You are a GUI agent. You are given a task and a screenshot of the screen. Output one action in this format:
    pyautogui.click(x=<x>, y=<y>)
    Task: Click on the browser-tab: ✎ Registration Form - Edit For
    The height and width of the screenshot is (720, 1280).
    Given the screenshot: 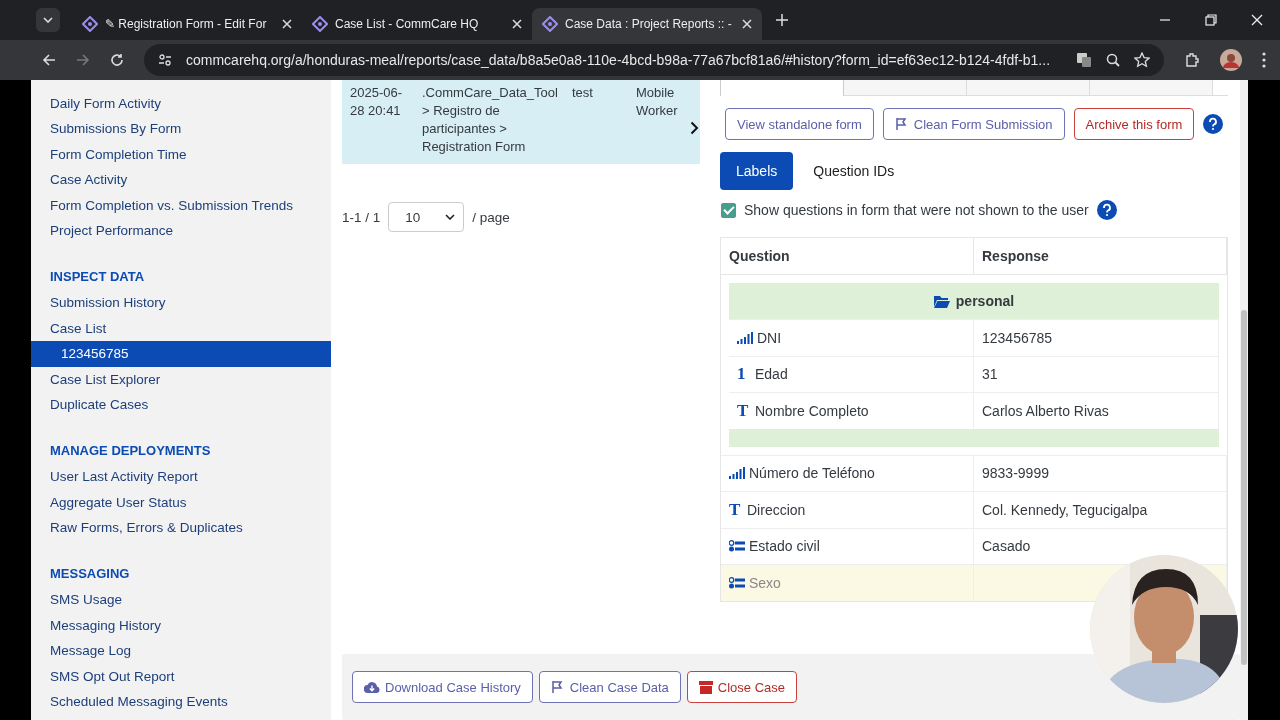 What is the action you would take?
    pyautogui.click(x=187, y=24)
    